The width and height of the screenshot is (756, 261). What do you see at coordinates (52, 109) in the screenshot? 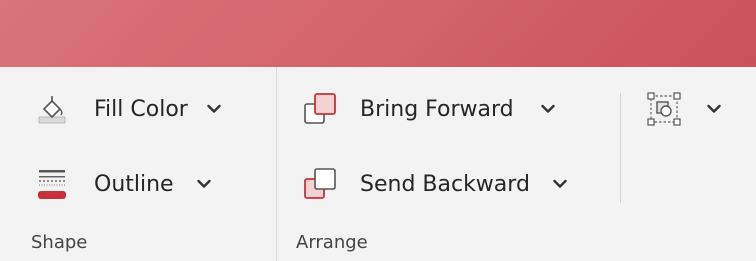
I see `paint-bucket-icon` at bounding box center [52, 109].